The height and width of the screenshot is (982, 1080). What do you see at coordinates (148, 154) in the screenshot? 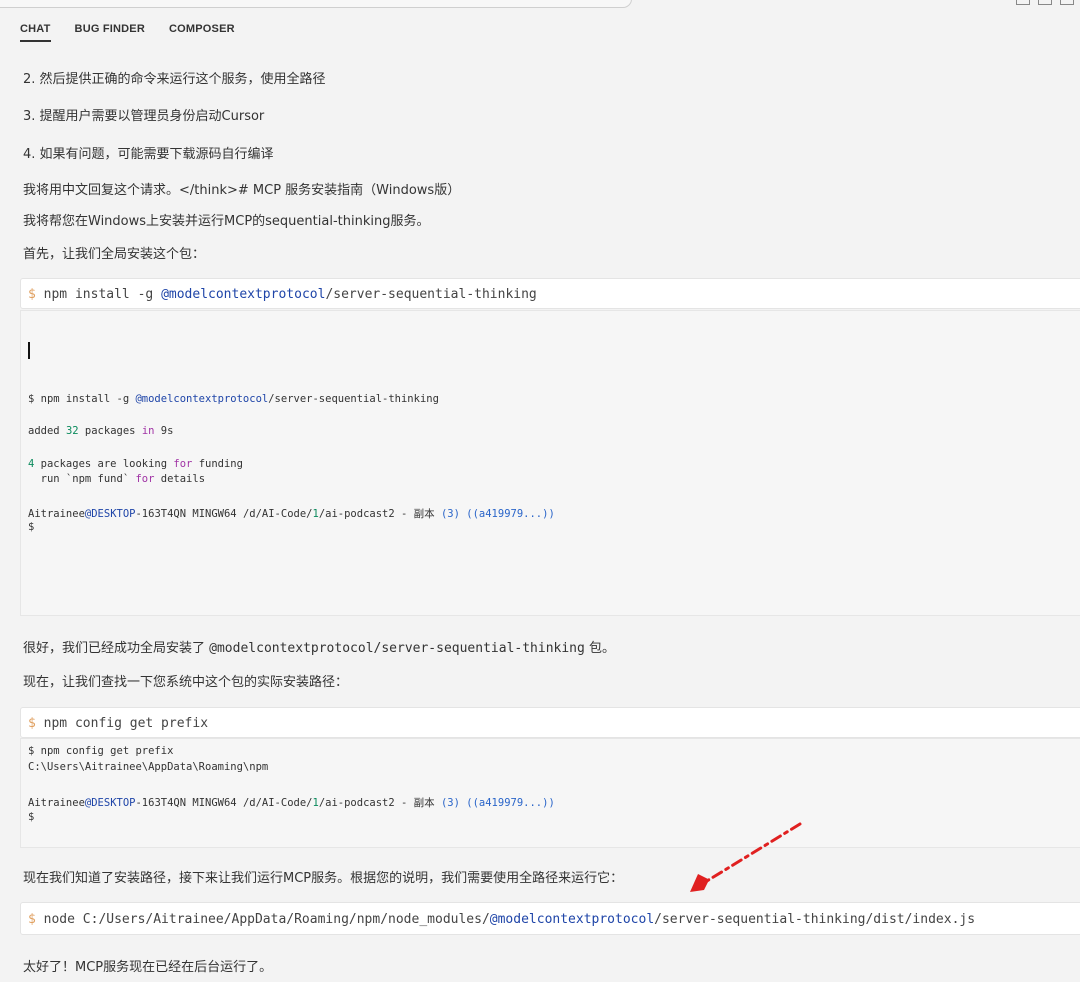
I see `message-step-4: 4. 如果有问题，可能需要下载源码自行编译` at bounding box center [148, 154].